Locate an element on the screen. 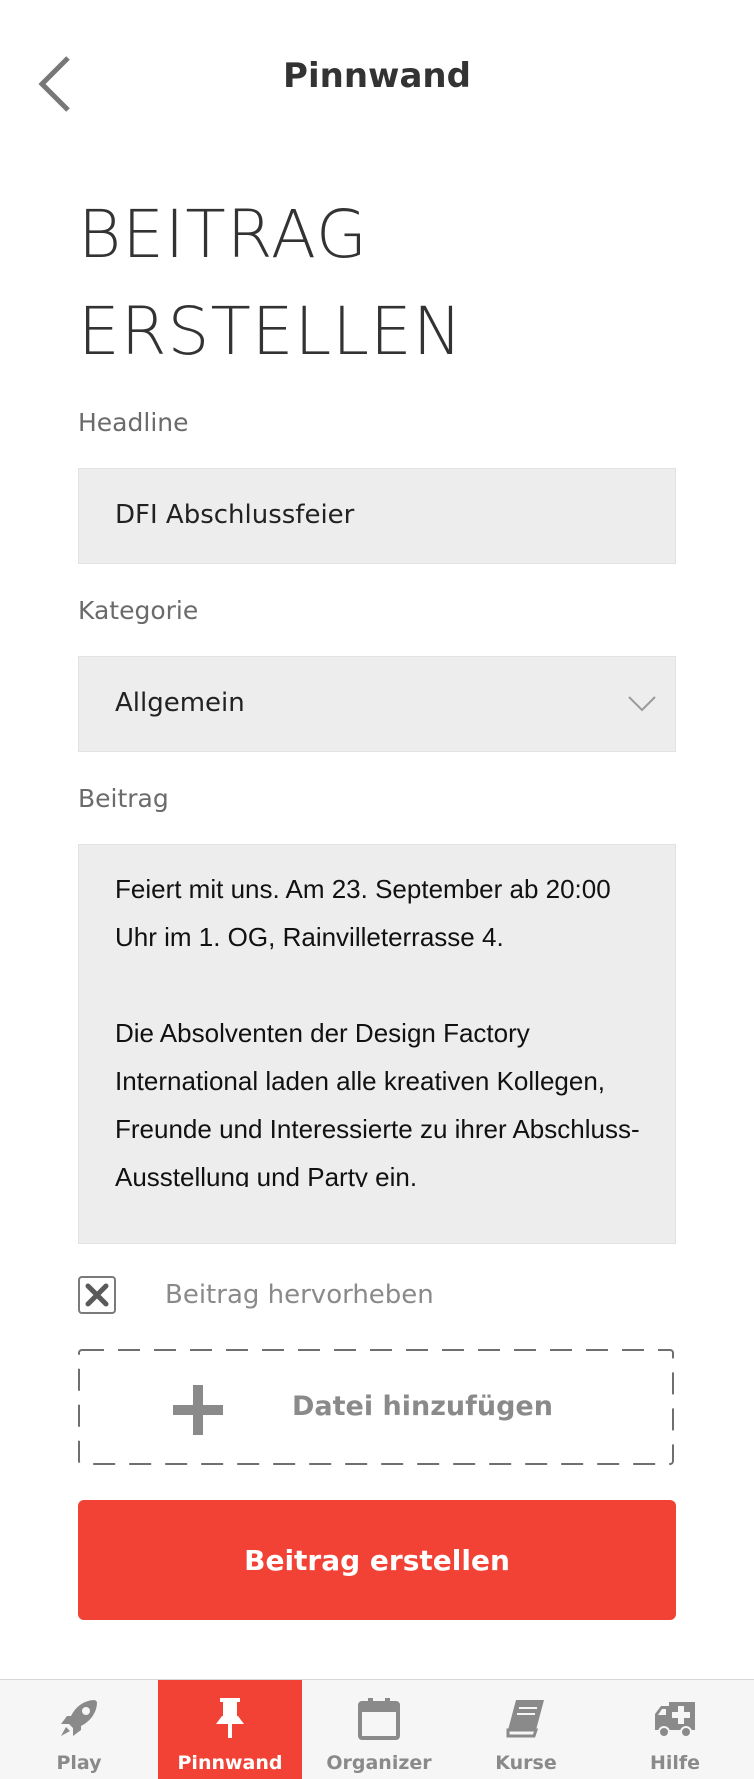  pushpin-icon is located at coordinates (230, 1718).